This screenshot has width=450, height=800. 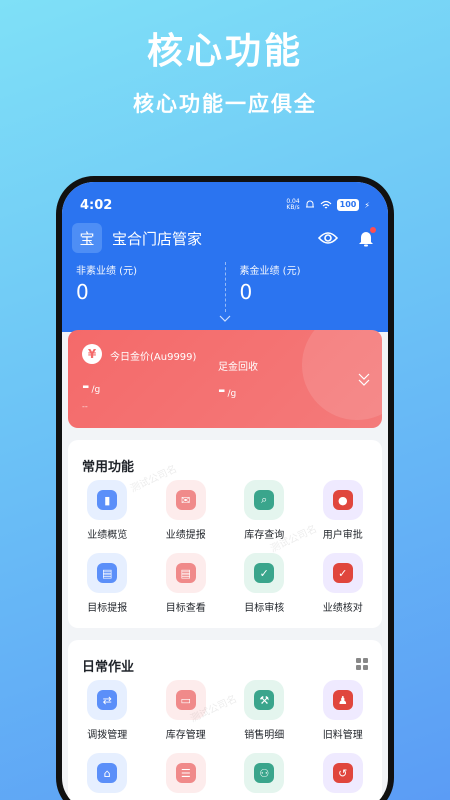 I want to click on gold-price-label: 今日金价(Au9999), so click(x=153, y=357).